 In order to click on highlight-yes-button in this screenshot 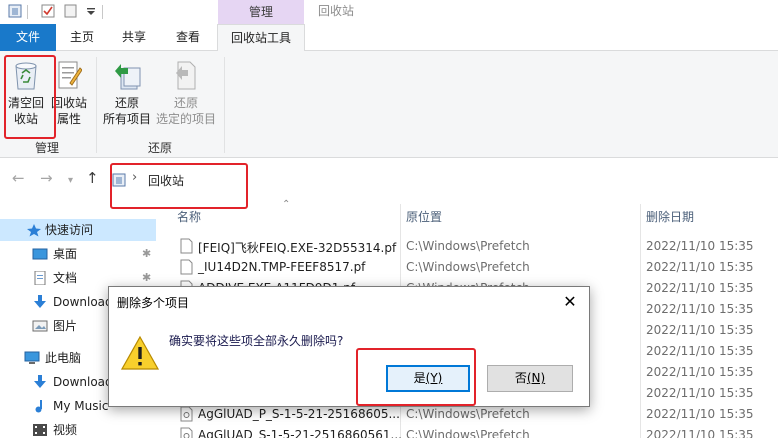, I will do `click(416, 377)`.